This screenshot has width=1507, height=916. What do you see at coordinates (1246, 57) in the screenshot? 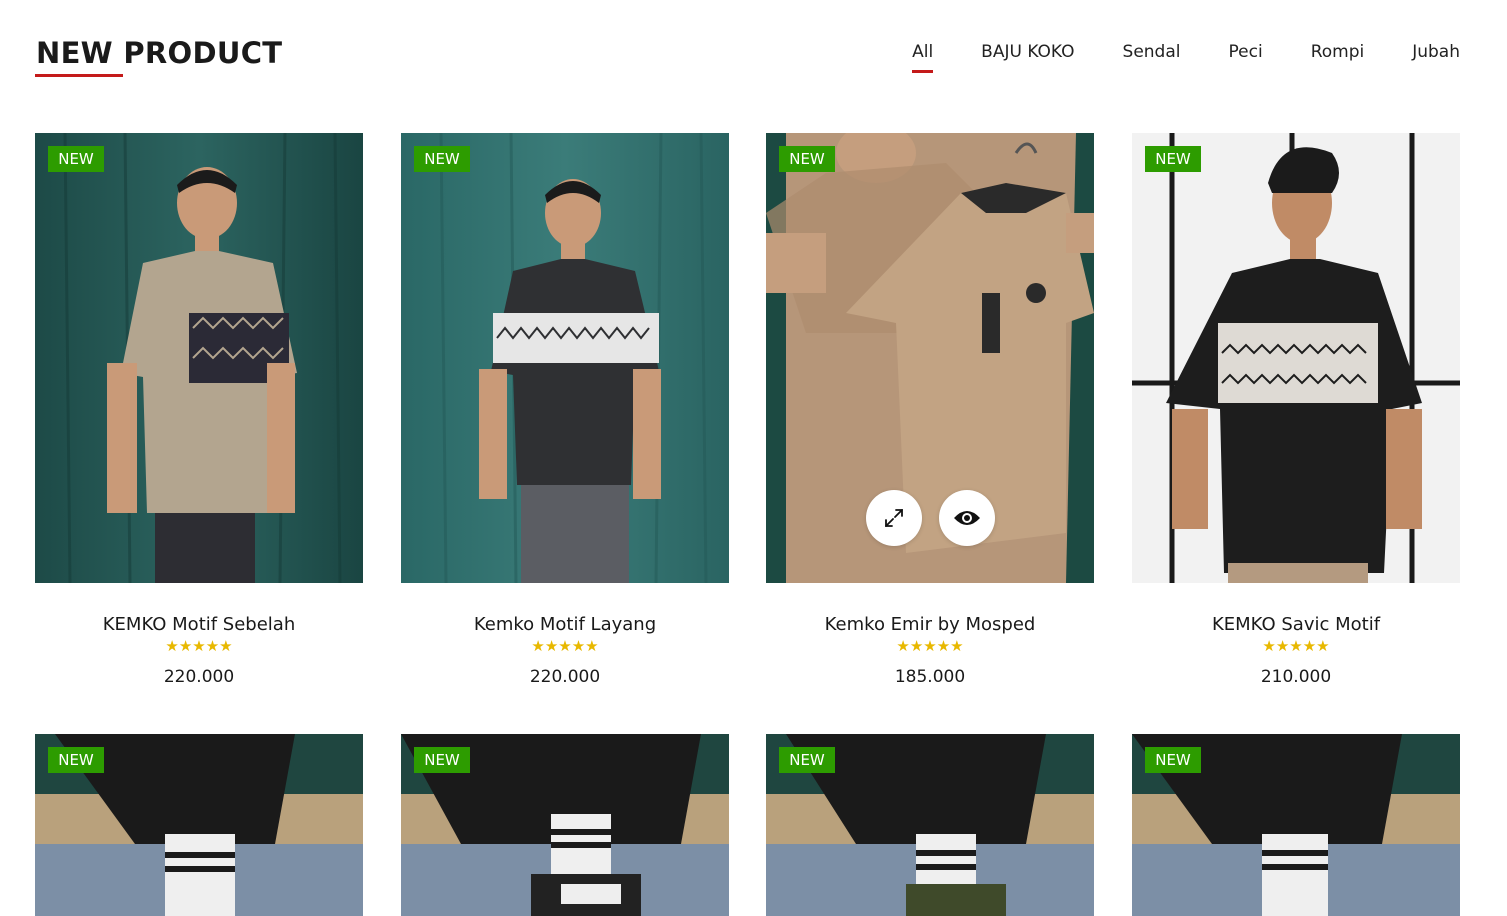
I see `tab-peci: Peci` at bounding box center [1246, 57].